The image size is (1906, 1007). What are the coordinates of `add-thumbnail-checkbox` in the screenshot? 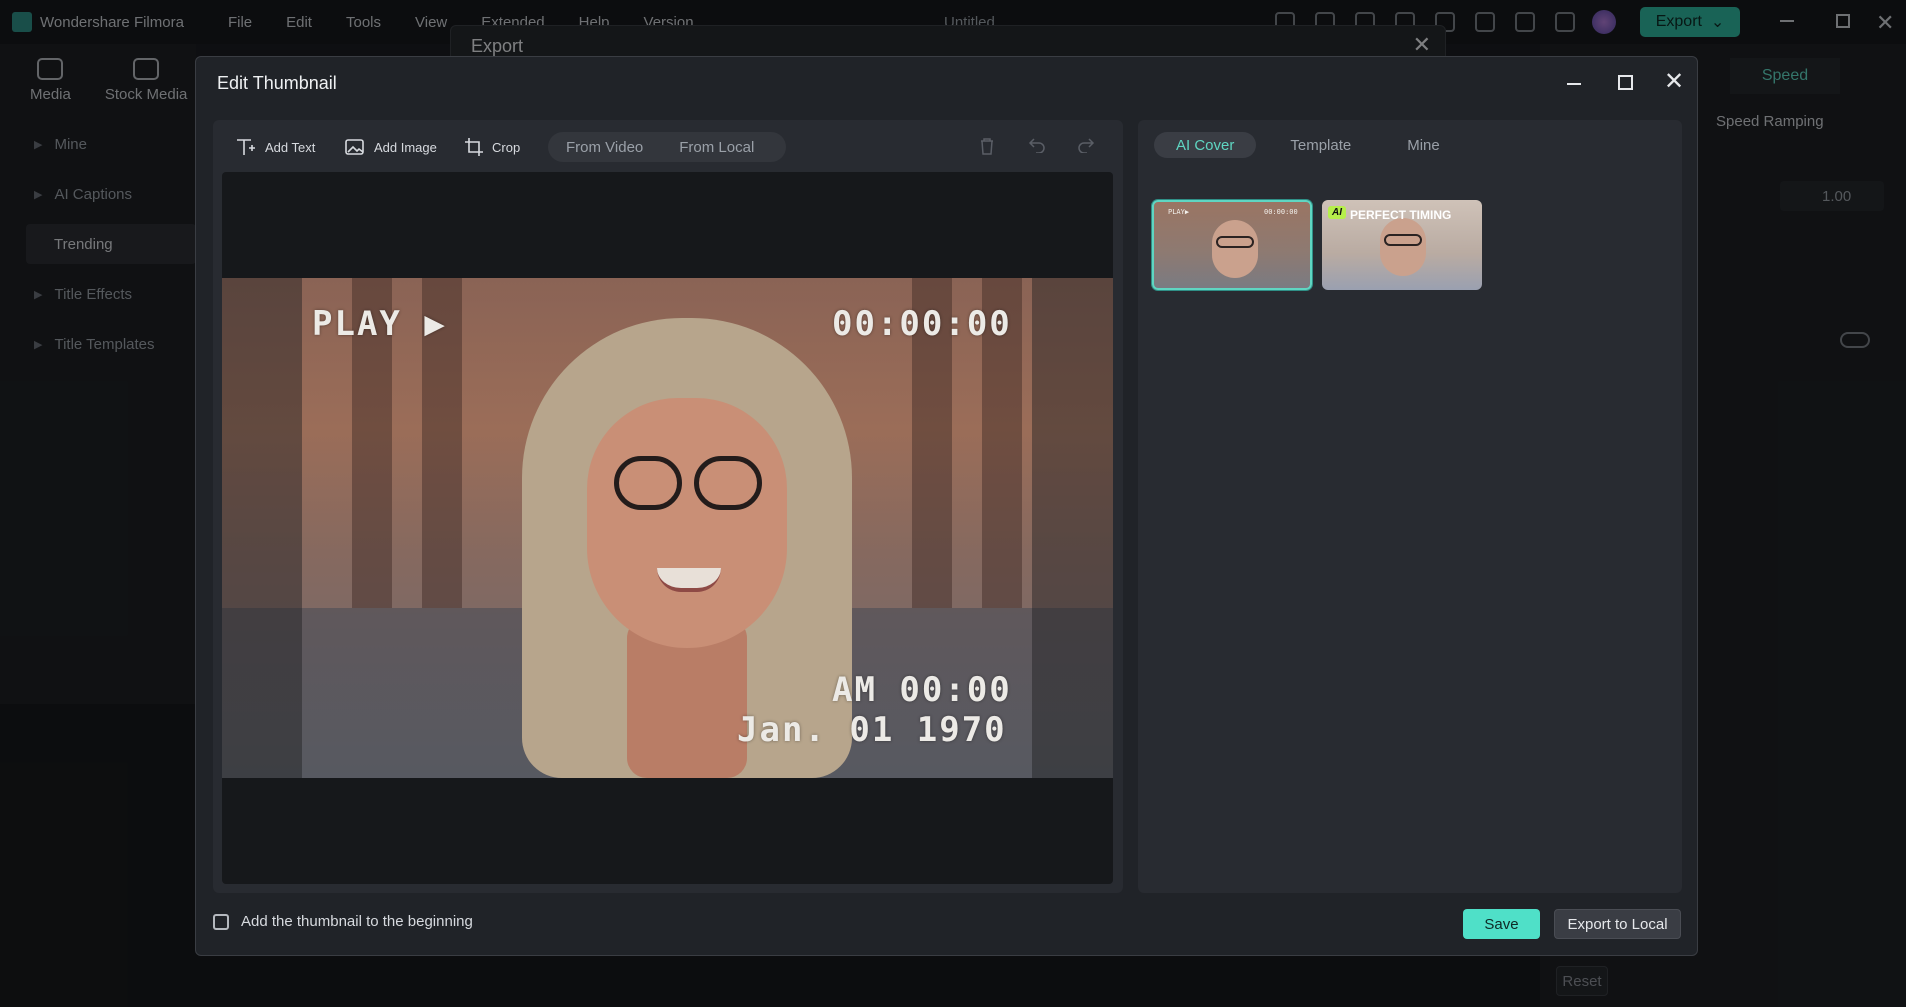 It's located at (221, 921).